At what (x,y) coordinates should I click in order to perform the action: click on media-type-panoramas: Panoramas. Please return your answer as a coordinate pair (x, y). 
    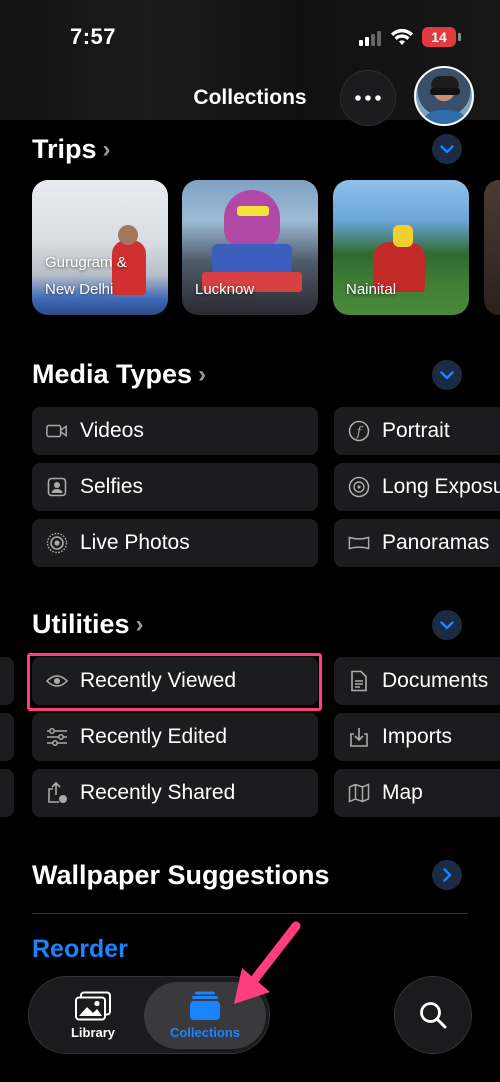
    Looking at the image, I should click on (417, 543).